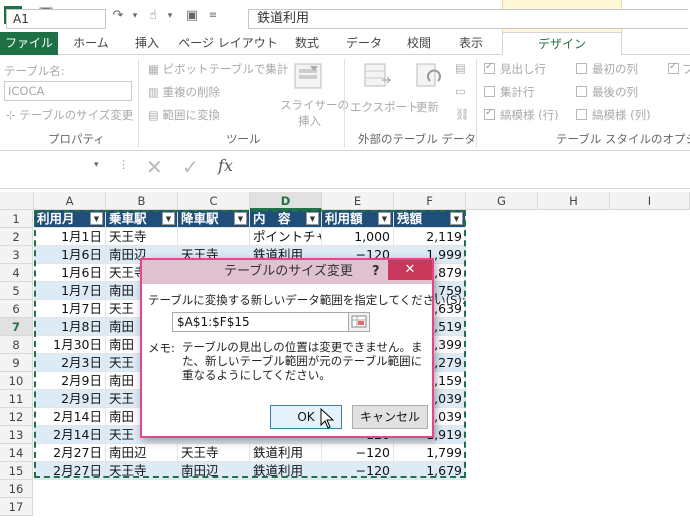 This screenshot has height=520, width=690. I want to click on header-row-checkbox, so click(489, 67).